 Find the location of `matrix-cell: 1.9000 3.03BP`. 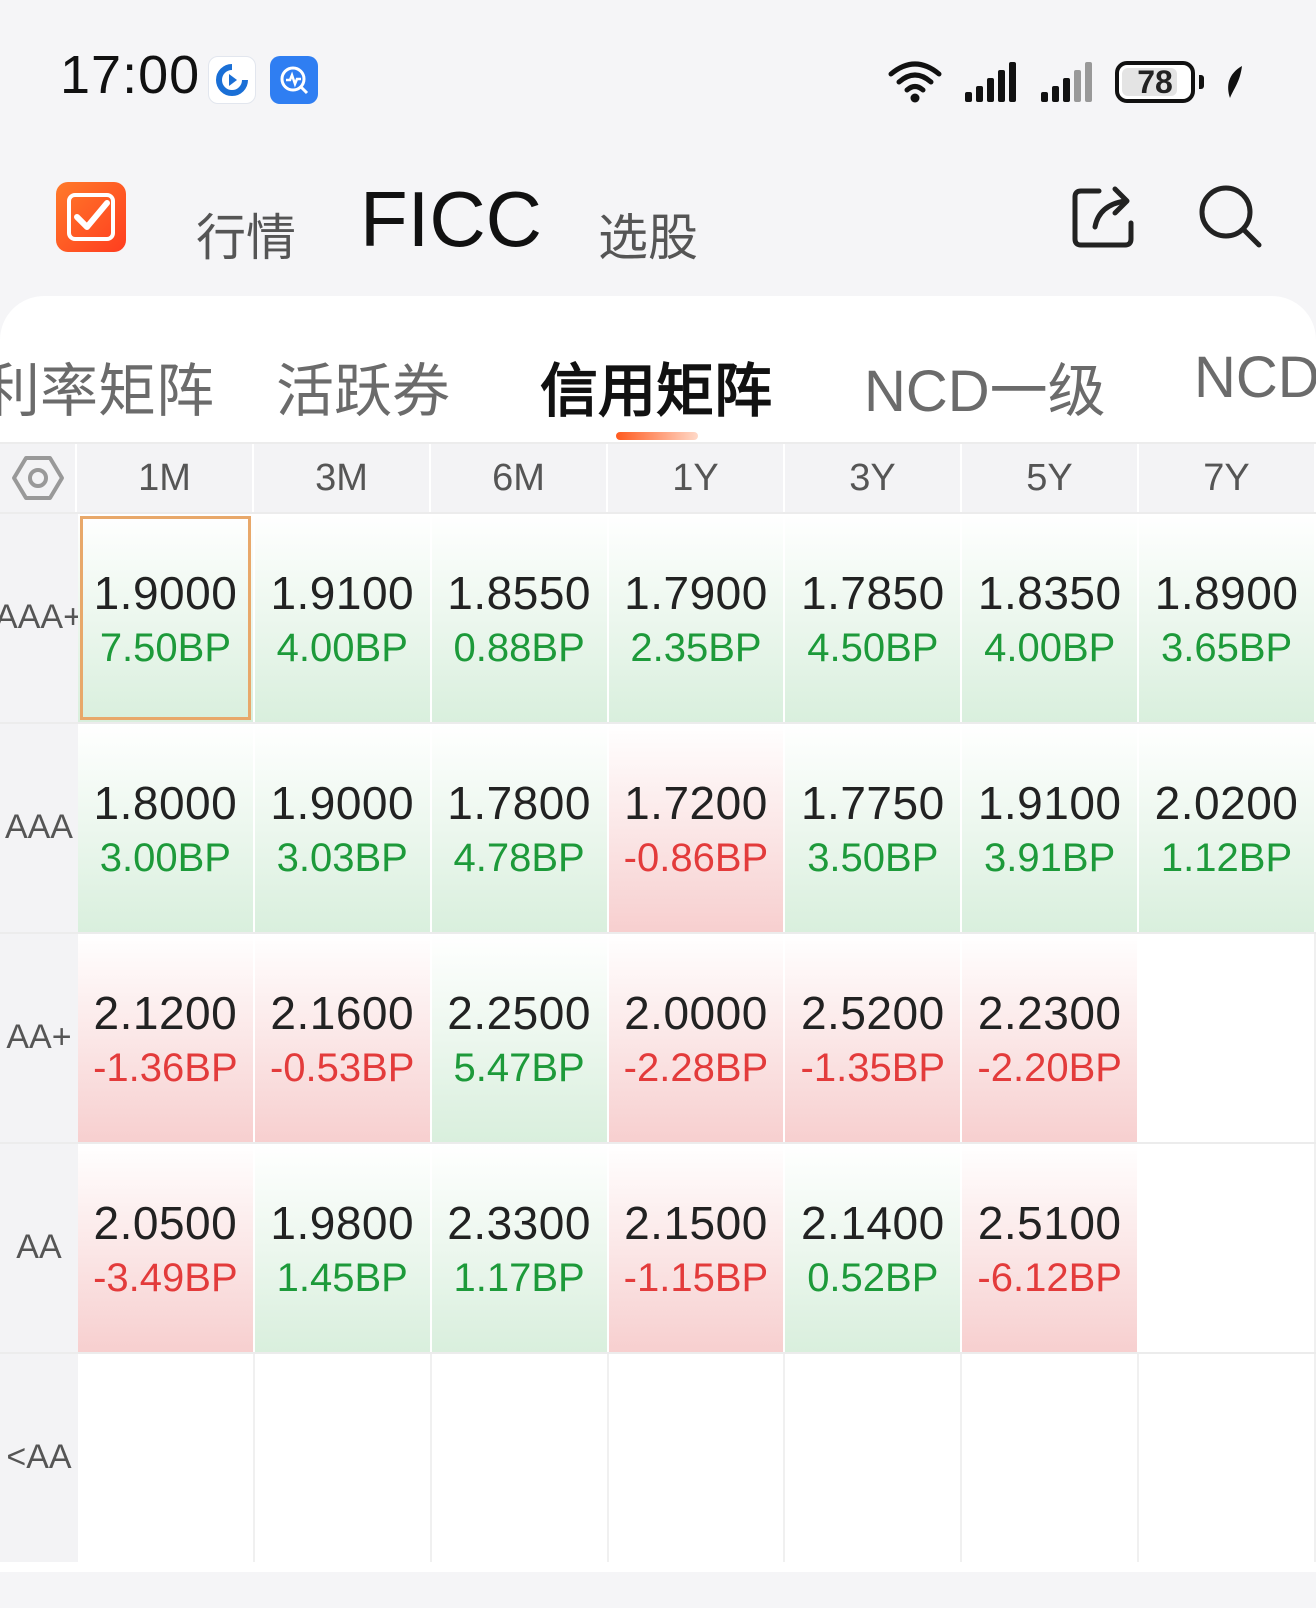

matrix-cell: 1.9000 3.03BP is located at coordinates (343, 828).